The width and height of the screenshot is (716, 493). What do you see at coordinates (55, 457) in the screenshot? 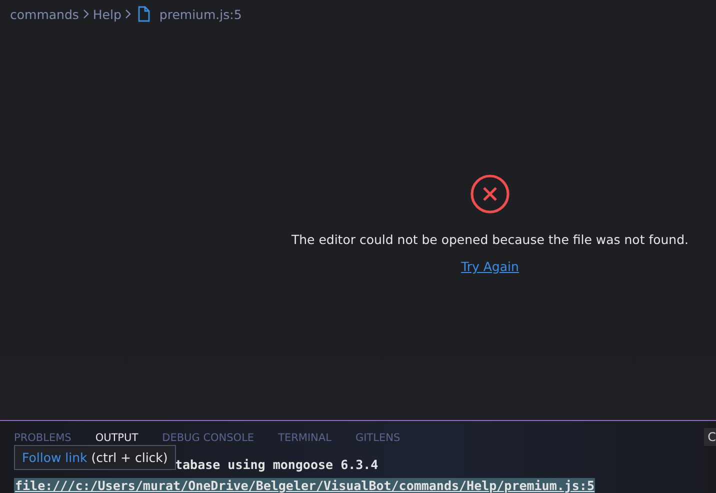
I see `follow-link: Follow link` at bounding box center [55, 457].